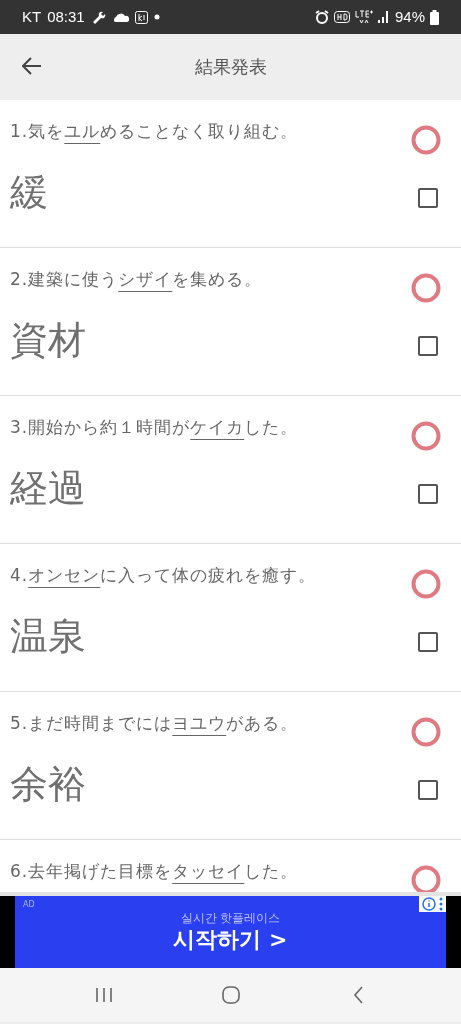  What do you see at coordinates (230, 918) in the screenshot?
I see `ad-subtitle: 실시간 핫플레이스` at bounding box center [230, 918].